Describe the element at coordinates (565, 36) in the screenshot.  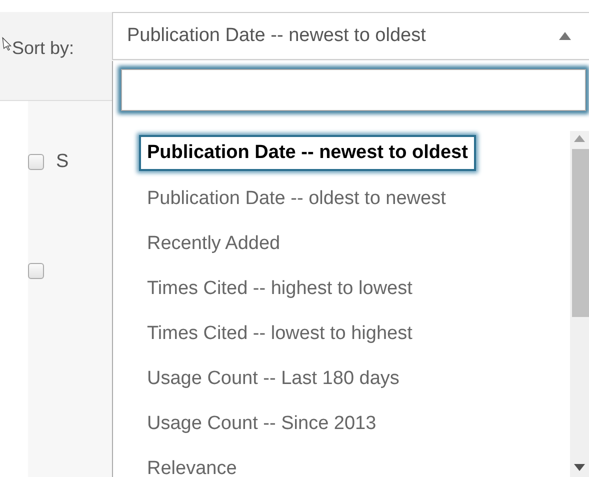
I see `caret-up-icon` at that location.